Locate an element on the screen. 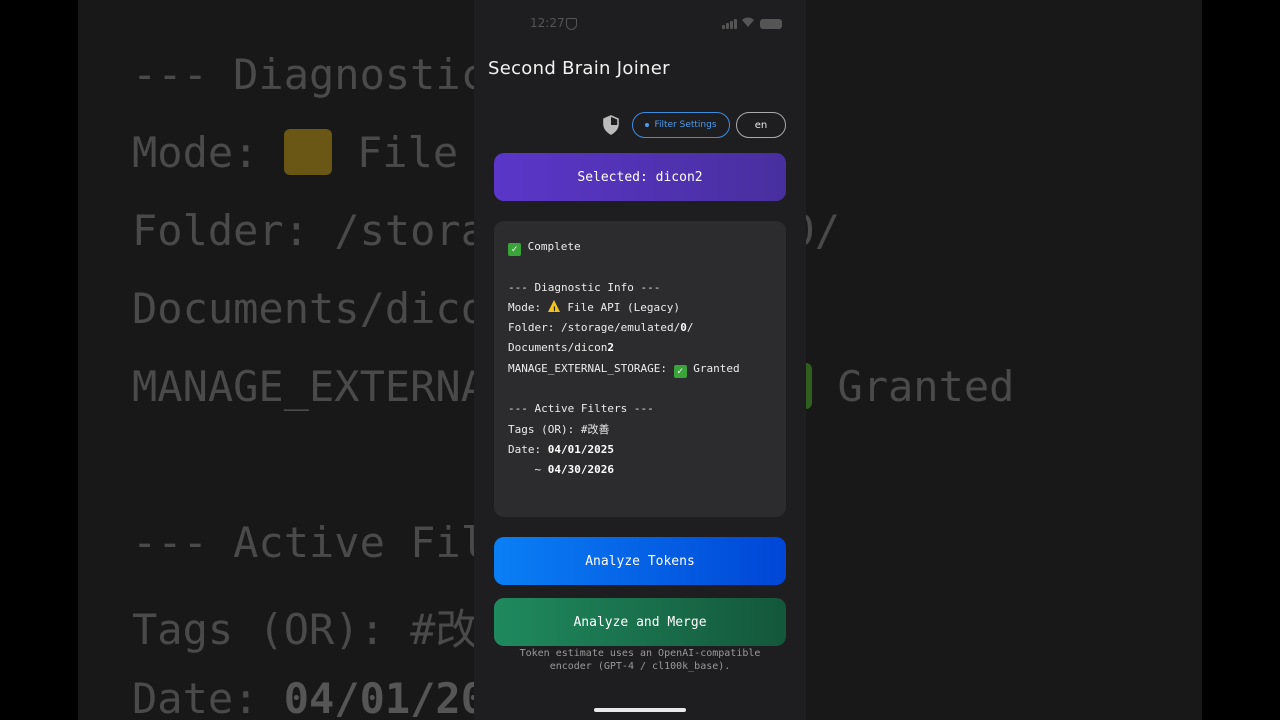 This screenshot has width=1280, height=720. footnote-line-2: encoder (GPT-4 / cl100k_base). is located at coordinates (640, 666).